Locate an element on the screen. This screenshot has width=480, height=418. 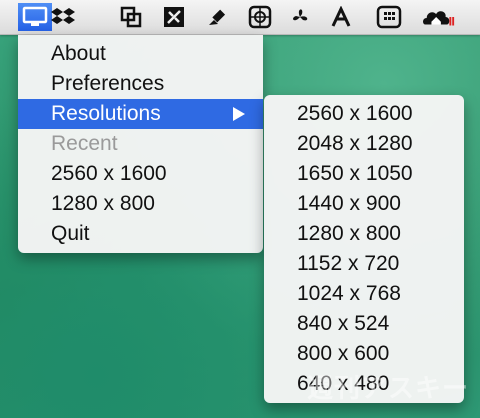
window-resize-icon is located at coordinates (131, 17).